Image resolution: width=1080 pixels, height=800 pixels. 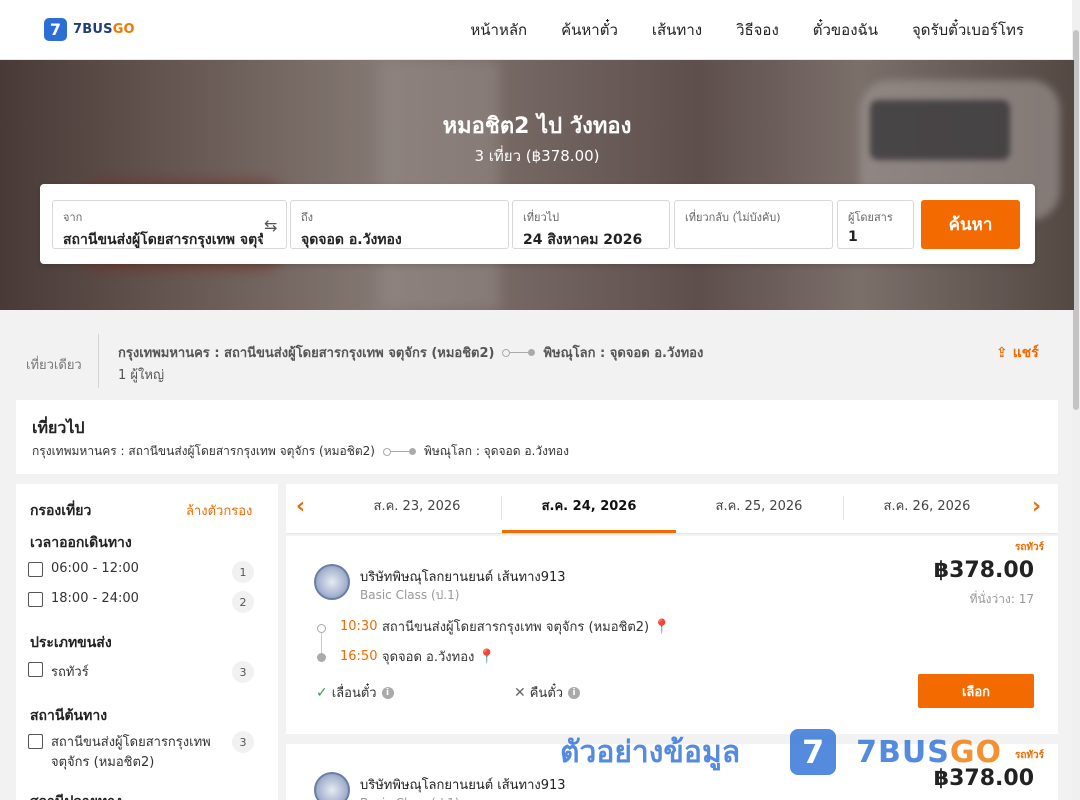 What do you see at coordinates (428, 657) in the screenshot?
I see `arrival-place: จุดจอด อ.วังทอง` at bounding box center [428, 657].